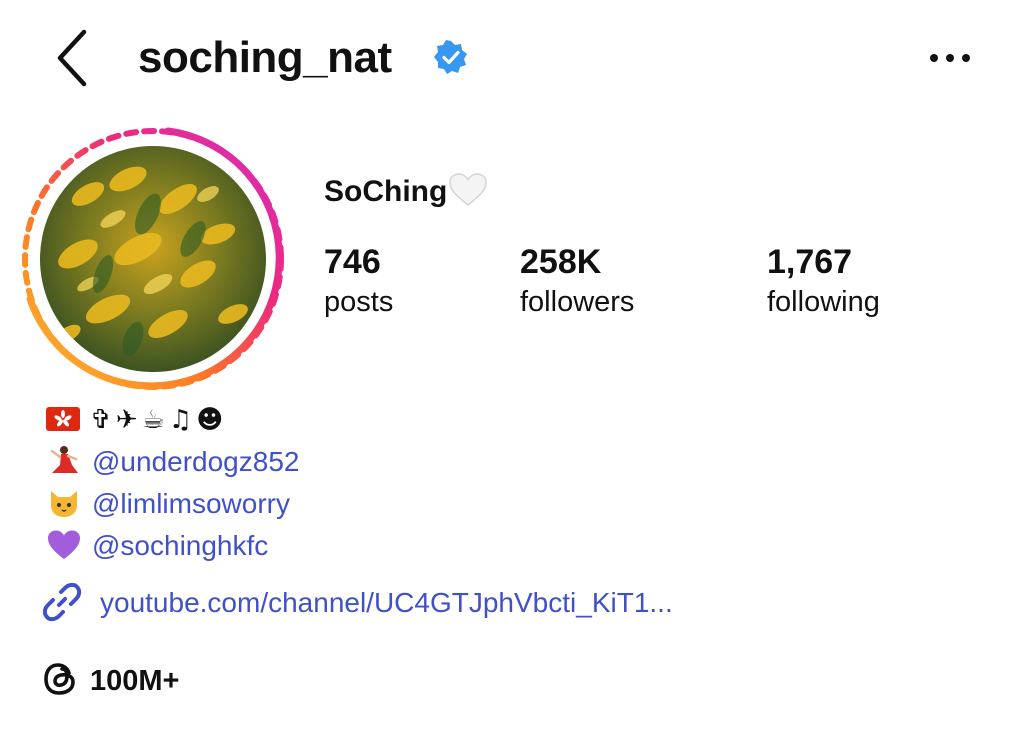 The width and height of the screenshot is (1024, 733). What do you see at coordinates (159, 420) in the screenshot?
I see `bio-symbols: ✞✈☕♫☻` at bounding box center [159, 420].